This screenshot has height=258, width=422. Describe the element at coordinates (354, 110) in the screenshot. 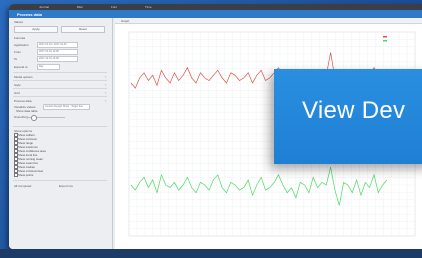

I see `view-dev-label: View Dev` at that location.